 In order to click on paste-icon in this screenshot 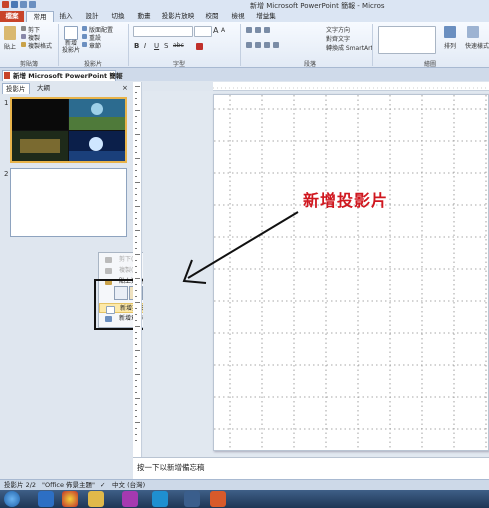, I will do `click(10, 33)`.